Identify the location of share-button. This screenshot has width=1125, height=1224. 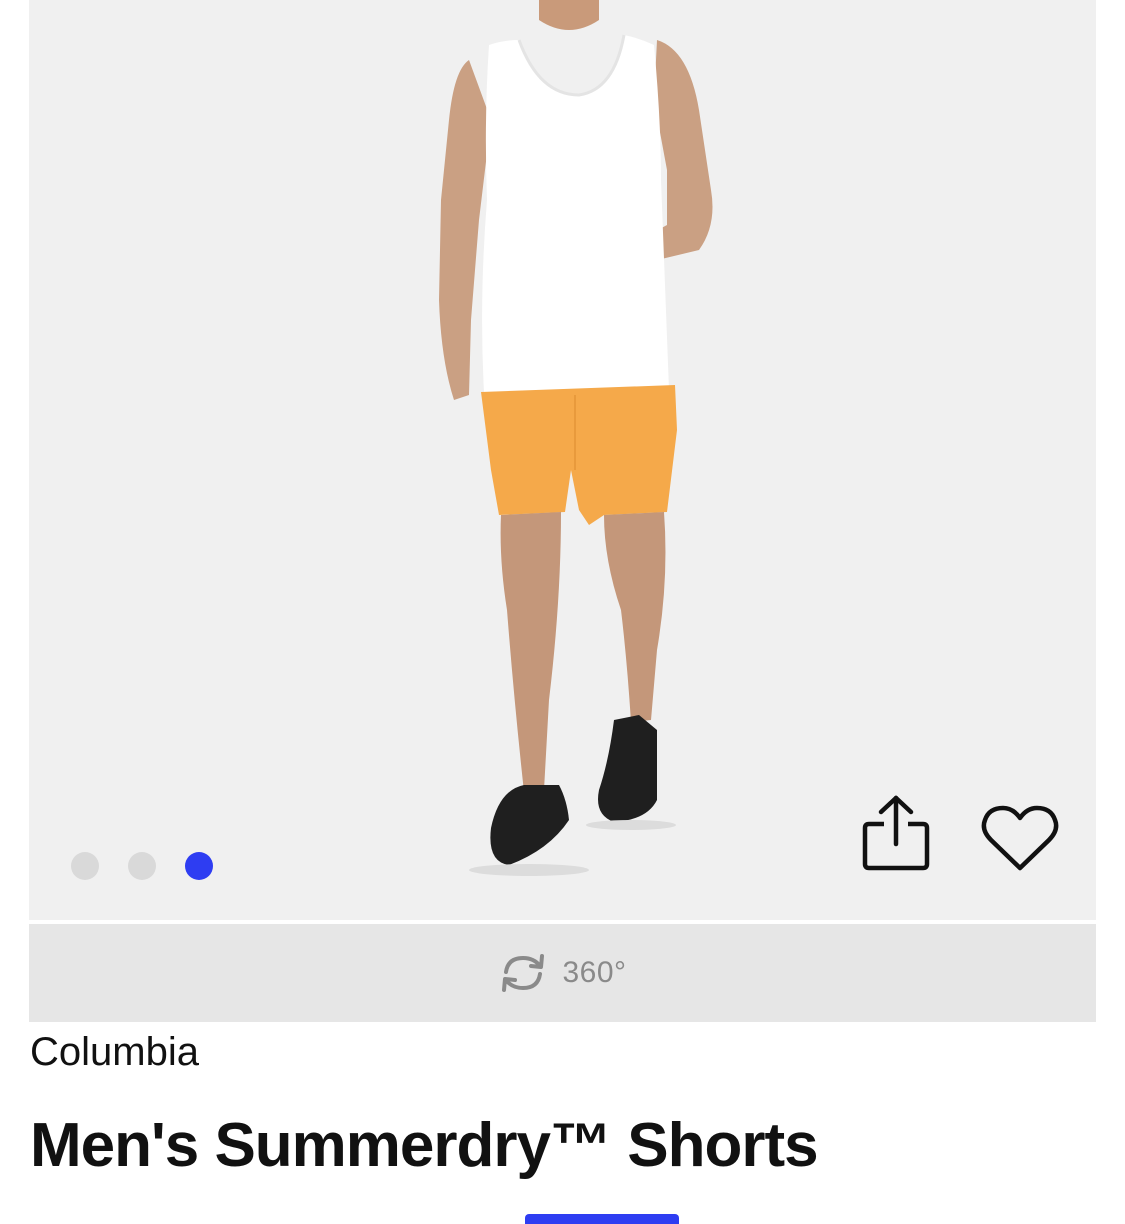
(896, 834).